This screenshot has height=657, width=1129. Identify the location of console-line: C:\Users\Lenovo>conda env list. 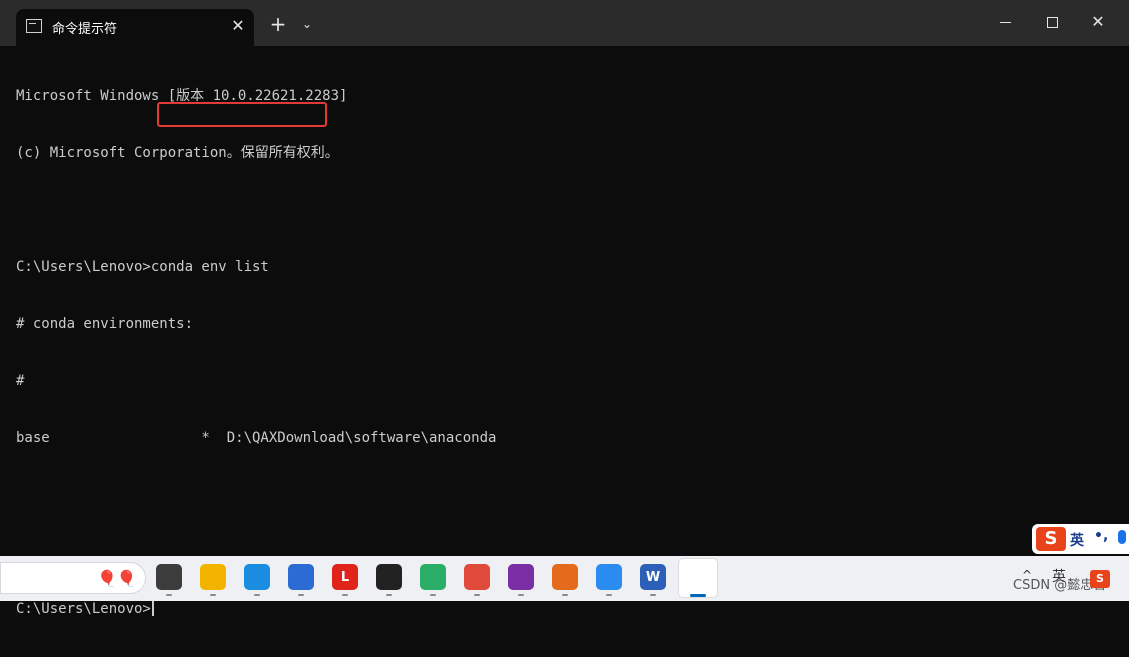
(142, 267).